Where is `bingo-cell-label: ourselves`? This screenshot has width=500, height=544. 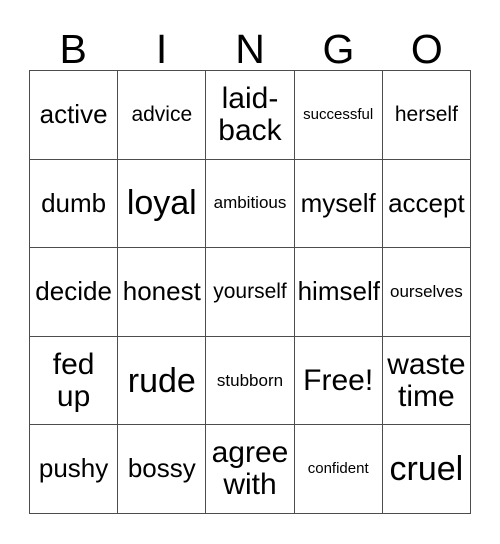 bingo-cell-label: ourselves is located at coordinates (426, 291).